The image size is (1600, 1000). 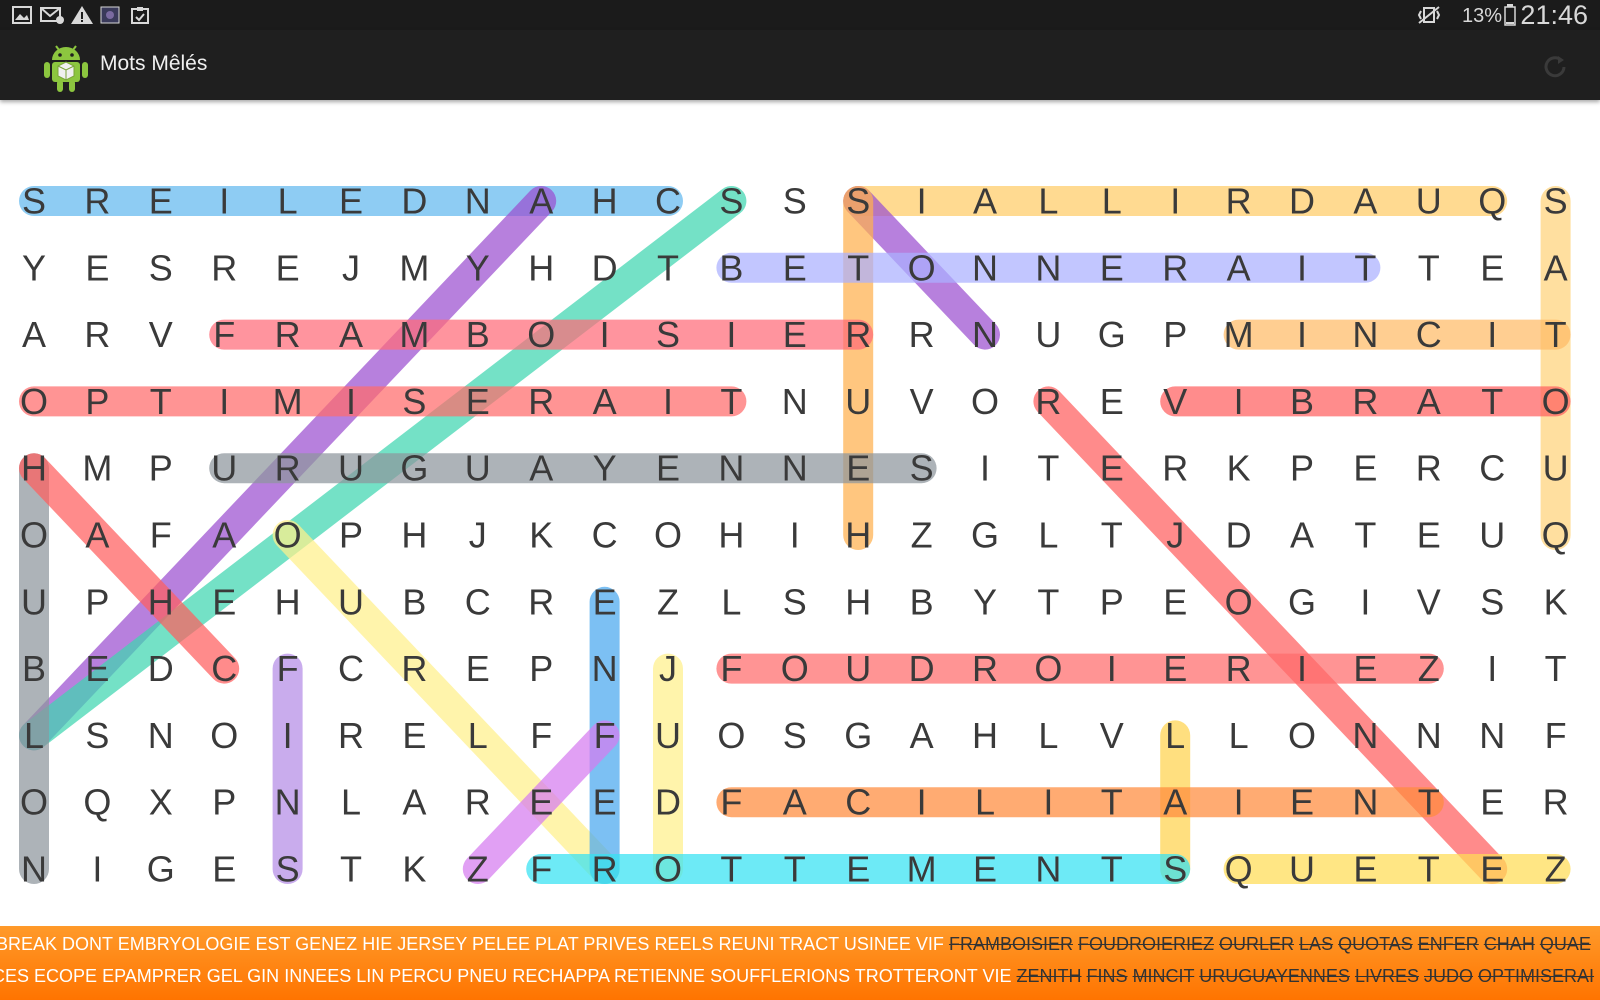 What do you see at coordinates (1239, 334) in the screenshot?
I see `grid-cell: M` at bounding box center [1239, 334].